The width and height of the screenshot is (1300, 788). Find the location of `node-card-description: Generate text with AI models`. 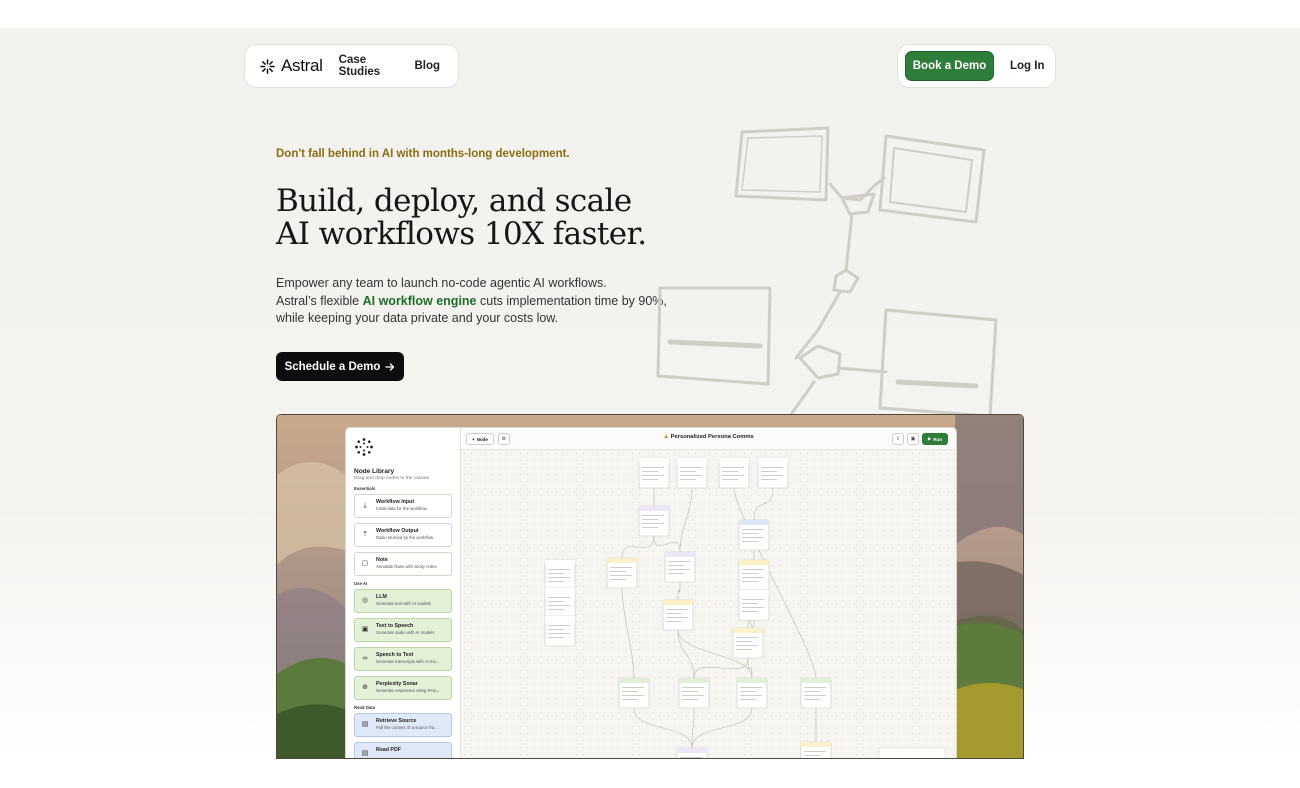

node-card-description: Generate text with AI models is located at coordinates (403, 603).